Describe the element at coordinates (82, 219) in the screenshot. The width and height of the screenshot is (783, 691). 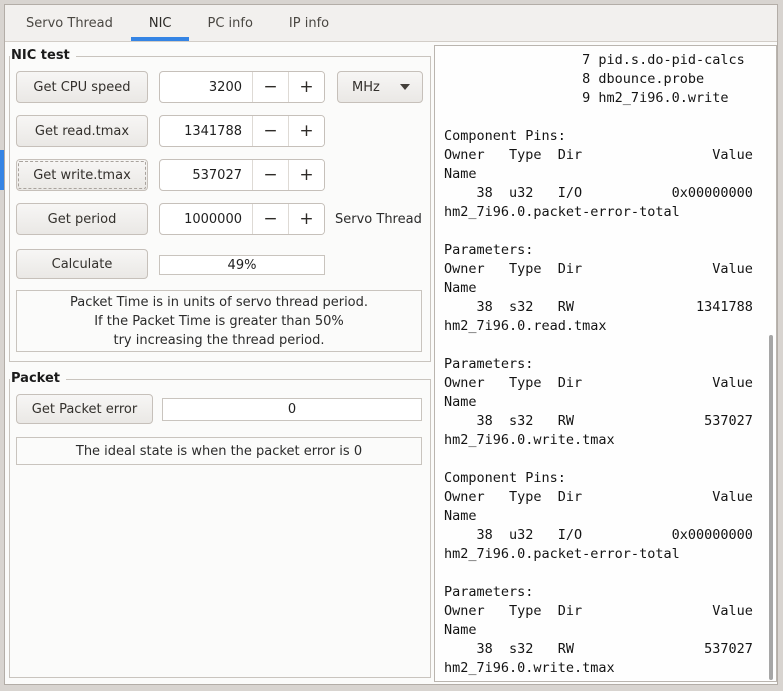
I see `get-period-button: Get period` at that location.